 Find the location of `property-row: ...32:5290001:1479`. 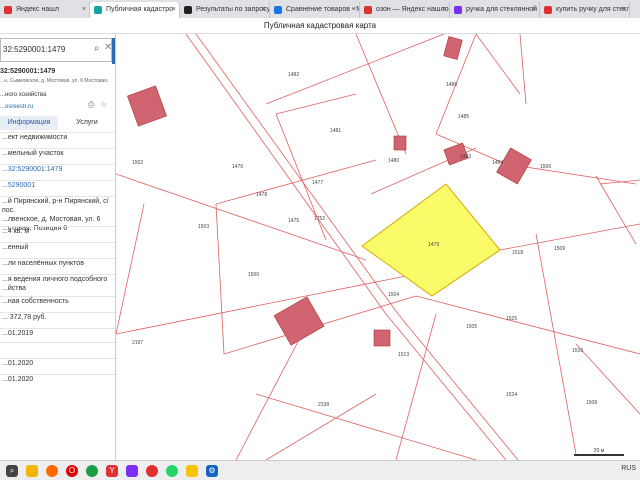

property-row: ...32:5290001:1479 is located at coordinates (57, 169).